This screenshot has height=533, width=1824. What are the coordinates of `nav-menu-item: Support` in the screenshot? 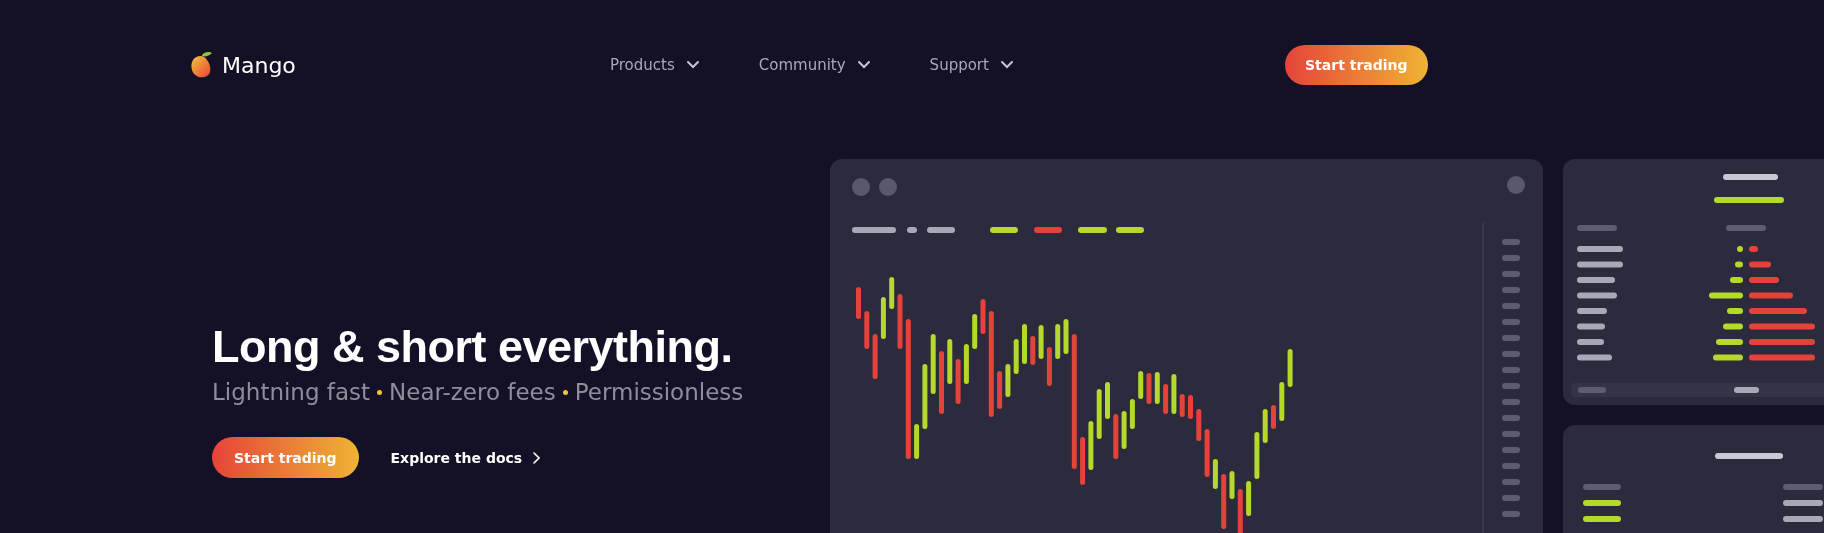 It's located at (971, 65).